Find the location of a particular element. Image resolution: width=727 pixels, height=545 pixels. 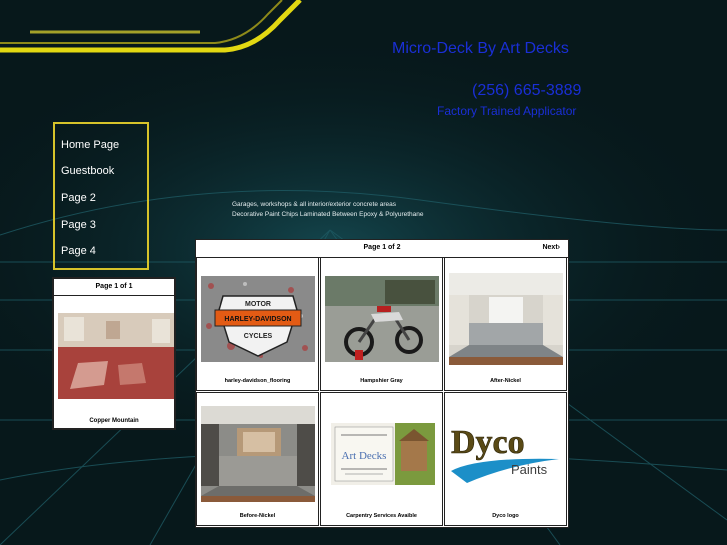

carpentry-services-photo: Art Decks is located at coordinates (383, 454).